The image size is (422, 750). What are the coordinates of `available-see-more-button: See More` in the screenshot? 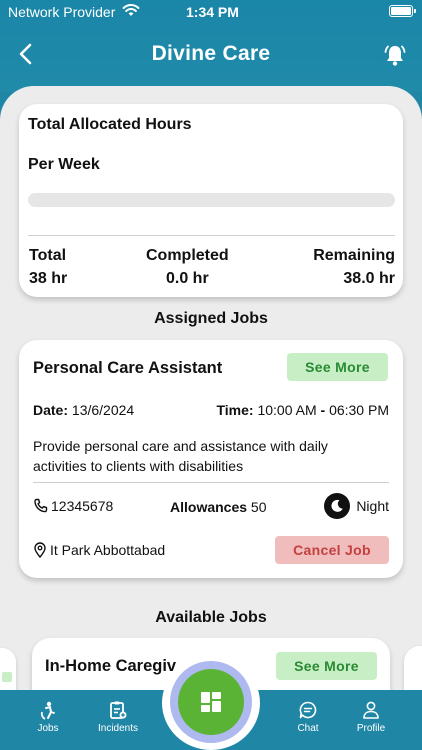 It's located at (326, 666).